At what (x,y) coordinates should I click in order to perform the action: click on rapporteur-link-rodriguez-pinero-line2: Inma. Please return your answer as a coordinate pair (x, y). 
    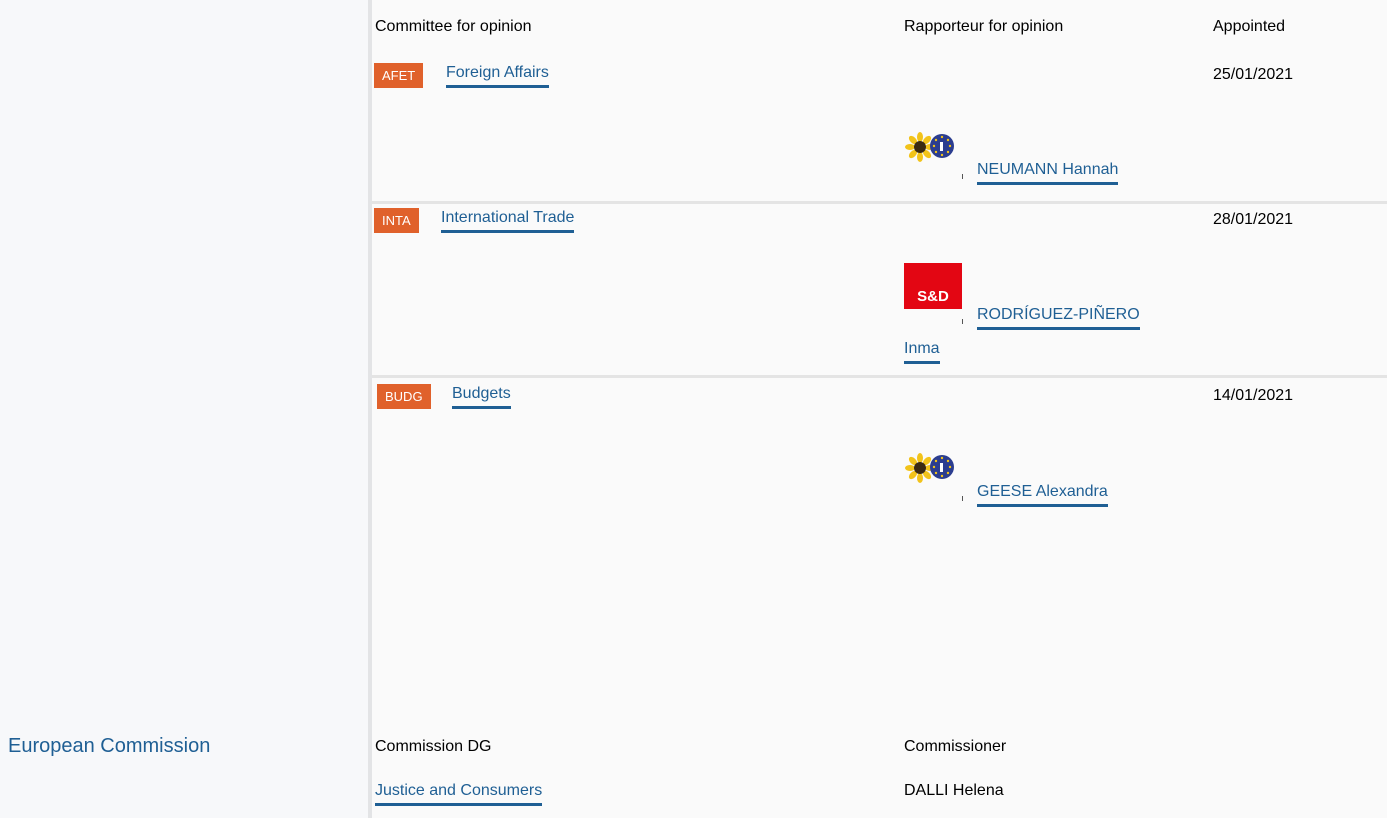
    Looking at the image, I should click on (922, 351).